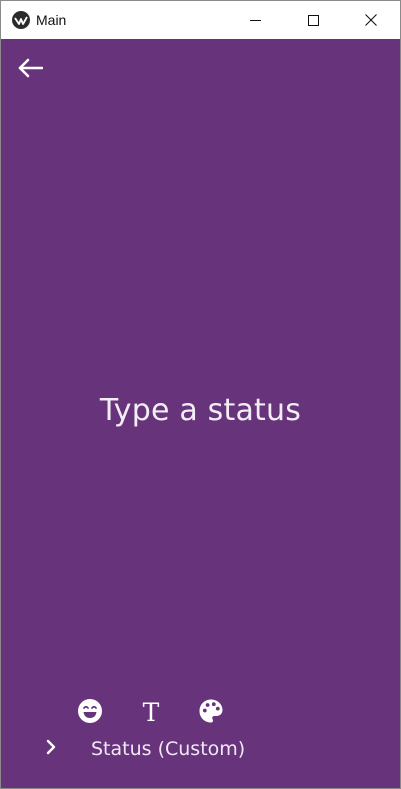 This screenshot has width=401, height=789. I want to click on window-title: Main, so click(51, 20).